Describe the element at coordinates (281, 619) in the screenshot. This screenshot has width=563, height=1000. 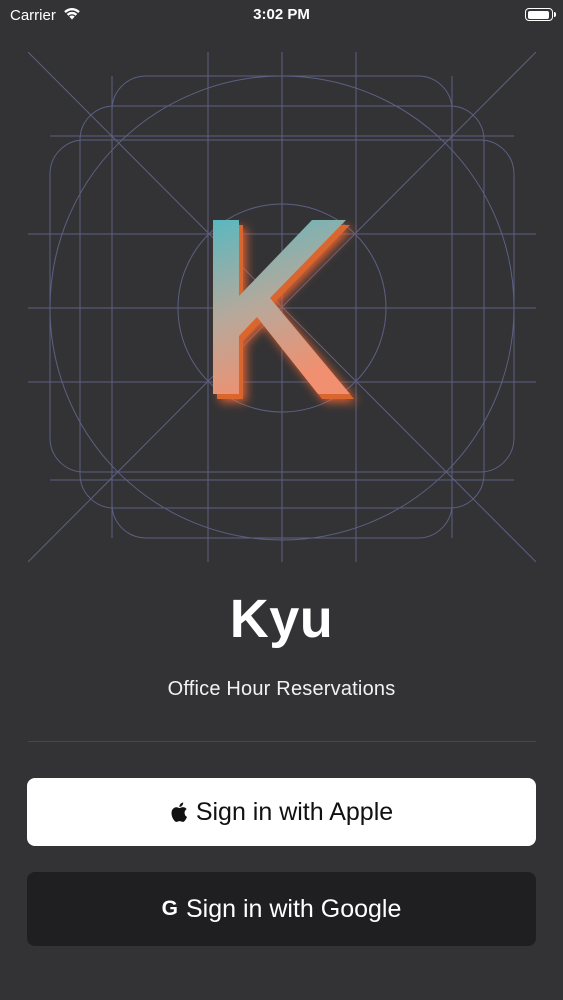
I see `app-title: Kyu` at that location.